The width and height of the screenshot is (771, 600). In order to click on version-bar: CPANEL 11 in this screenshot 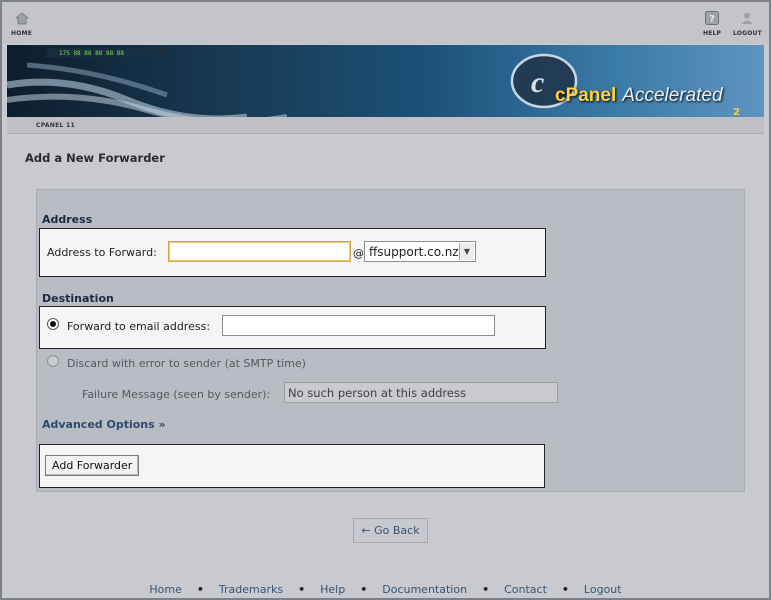, I will do `click(385, 125)`.